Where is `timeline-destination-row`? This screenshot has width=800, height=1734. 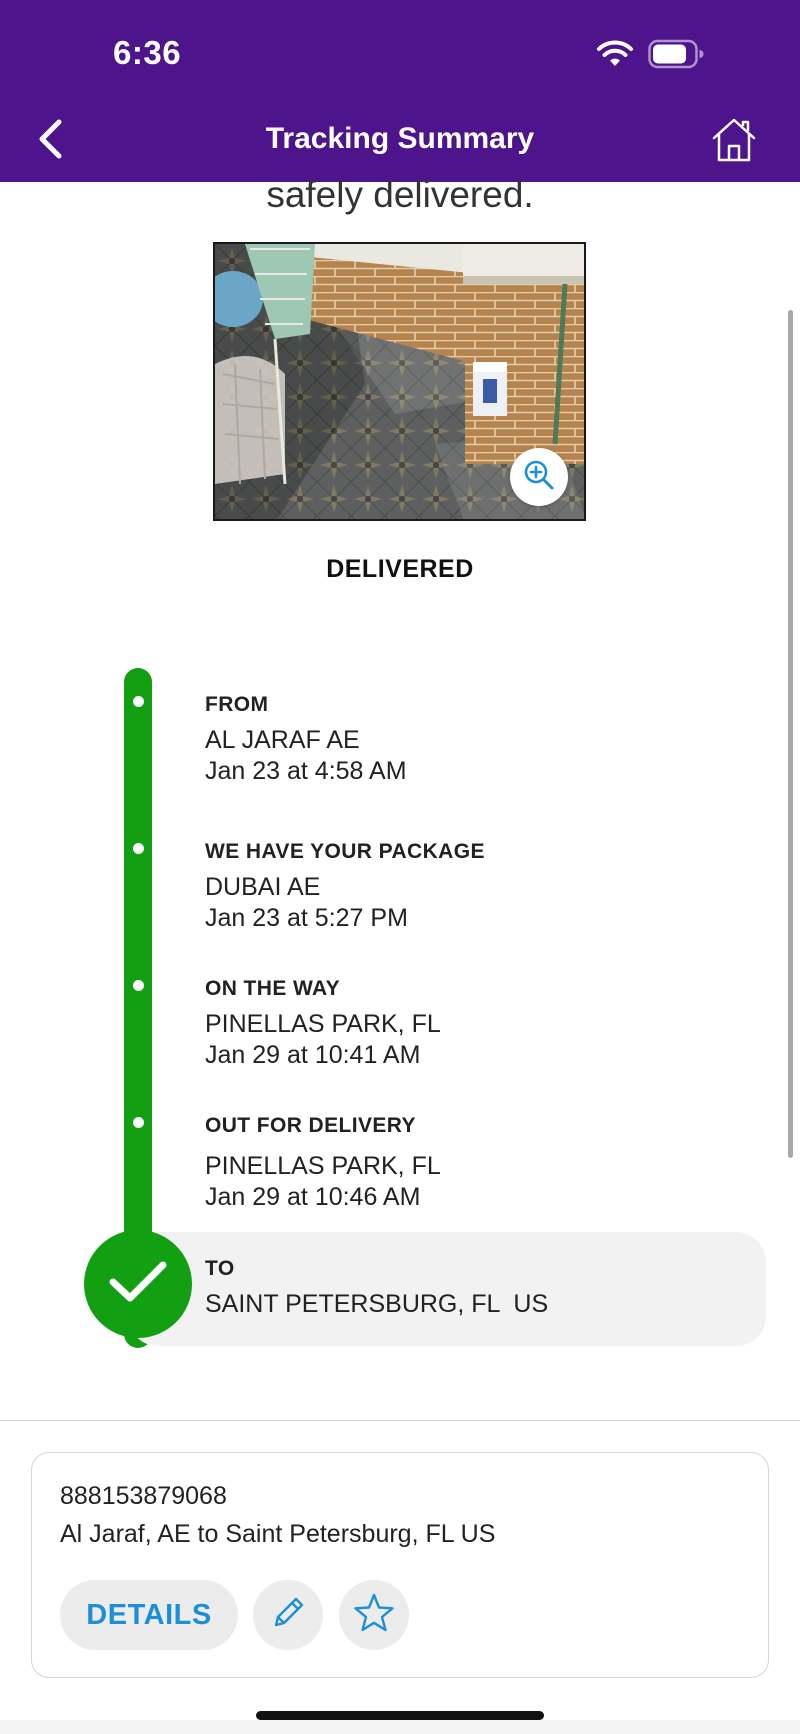 timeline-destination-row is located at coordinates (447, 1289).